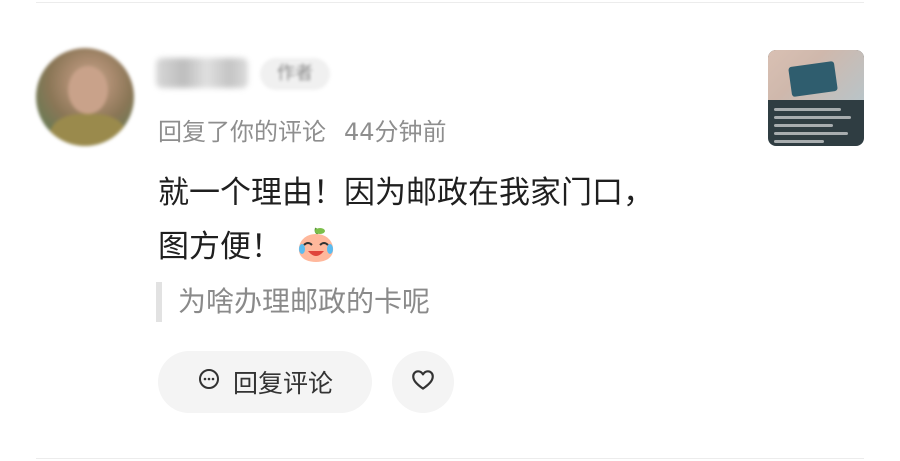  What do you see at coordinates (816, 127) in the screenshot?
I see `thumbnail-text-lines` at bounding box center [816, 127].